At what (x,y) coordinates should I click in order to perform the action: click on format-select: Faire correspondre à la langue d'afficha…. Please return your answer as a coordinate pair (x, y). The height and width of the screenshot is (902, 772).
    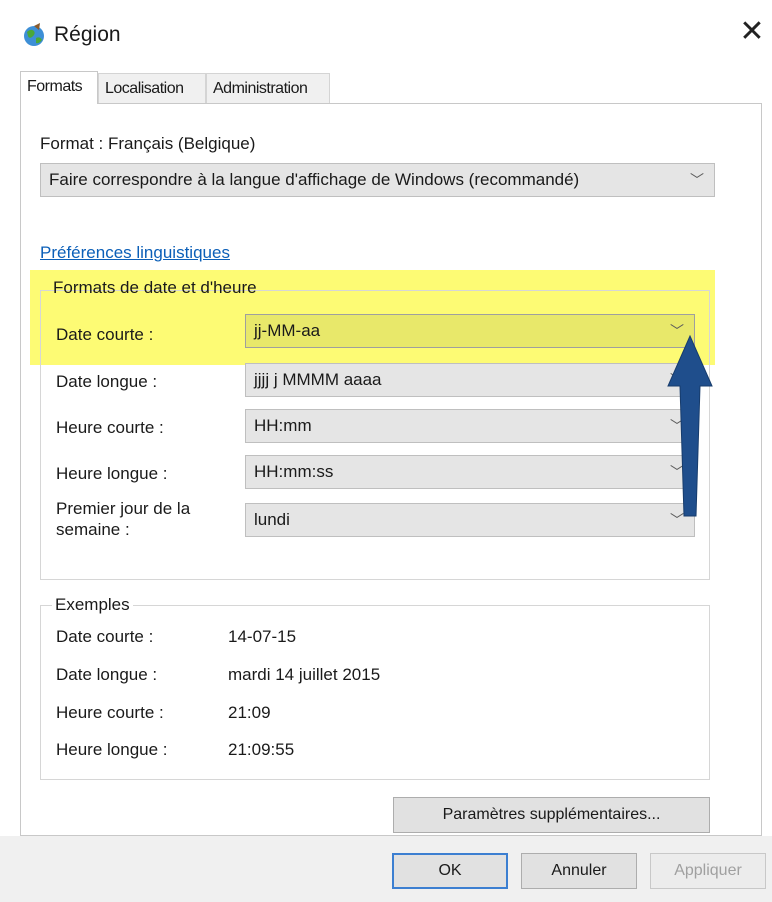
    Looking at the image, I should click on (377, 180).